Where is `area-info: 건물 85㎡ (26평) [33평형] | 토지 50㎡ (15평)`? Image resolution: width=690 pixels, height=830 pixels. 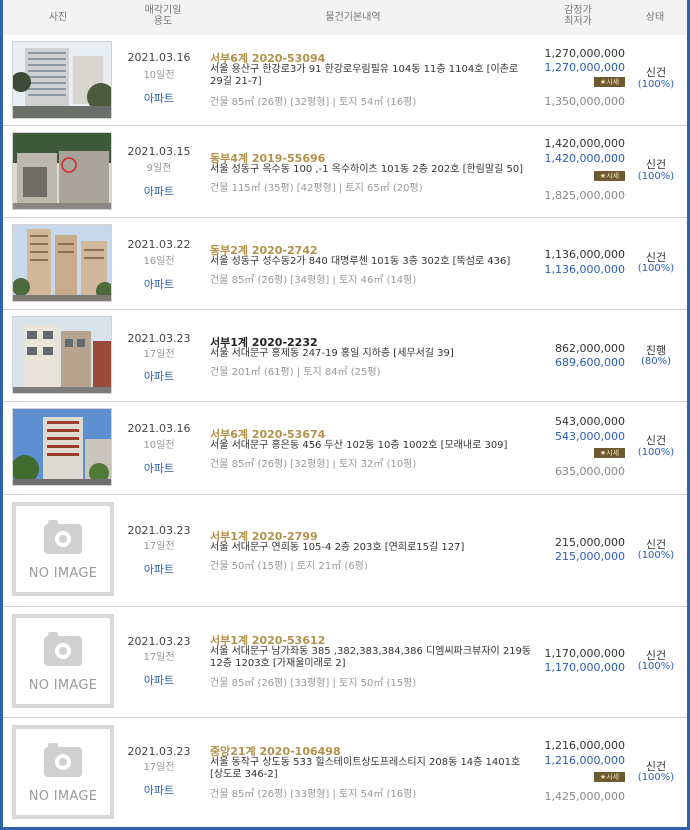
area-info: 건물 85㎡ (26평) [33평형] | 토지 50㎡ (15평) is located at coordinates (313, 683).